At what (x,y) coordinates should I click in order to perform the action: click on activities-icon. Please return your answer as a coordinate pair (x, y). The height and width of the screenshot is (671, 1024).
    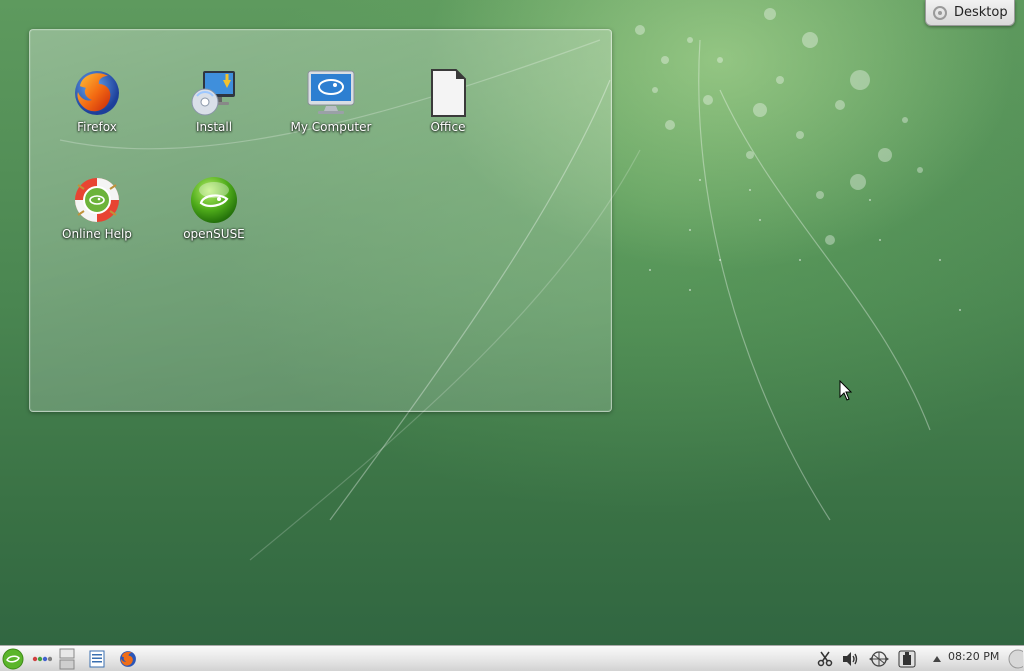
    Looking at the image, I should click on (42, 658).